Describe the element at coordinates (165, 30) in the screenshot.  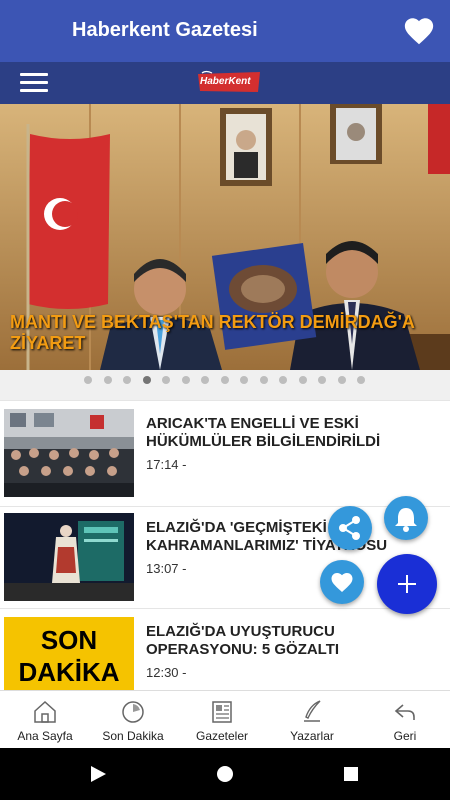
I see `app-title: Haberkent Gazetesi` at that location.